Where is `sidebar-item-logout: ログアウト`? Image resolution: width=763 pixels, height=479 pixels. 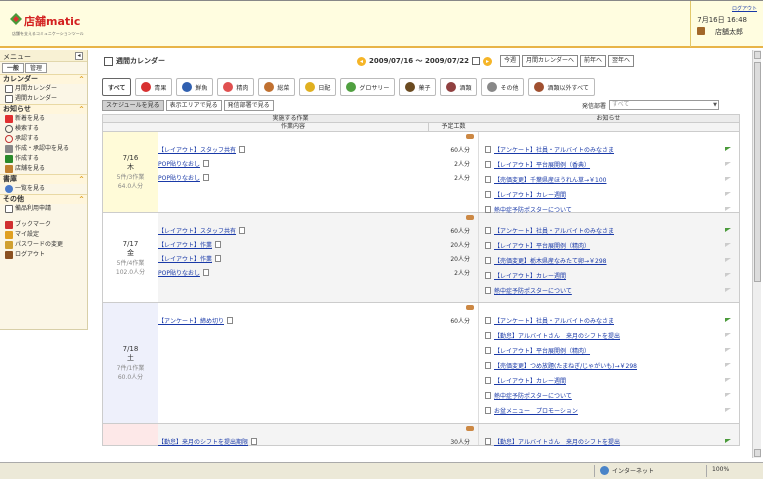
sidebar-item-logout: ログアウト is located at coordinates (43, 255).